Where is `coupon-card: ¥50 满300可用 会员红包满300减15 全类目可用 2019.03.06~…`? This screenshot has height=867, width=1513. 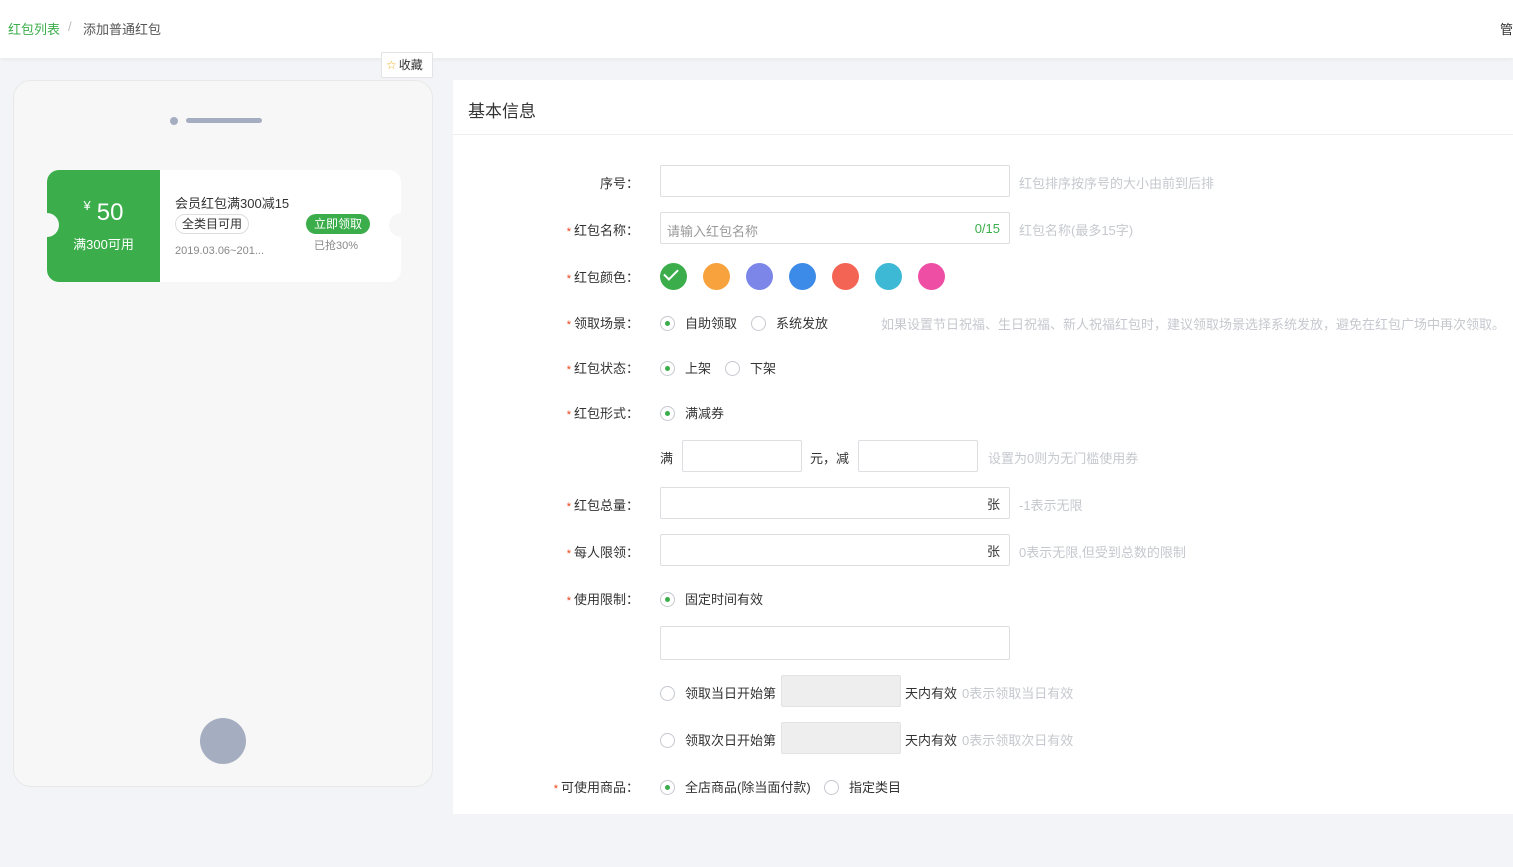 coupon-card: ¥50 满300可用 会员红包满300减15 全类目可用 2019.03.06~… is located at coordinates (224, 226).